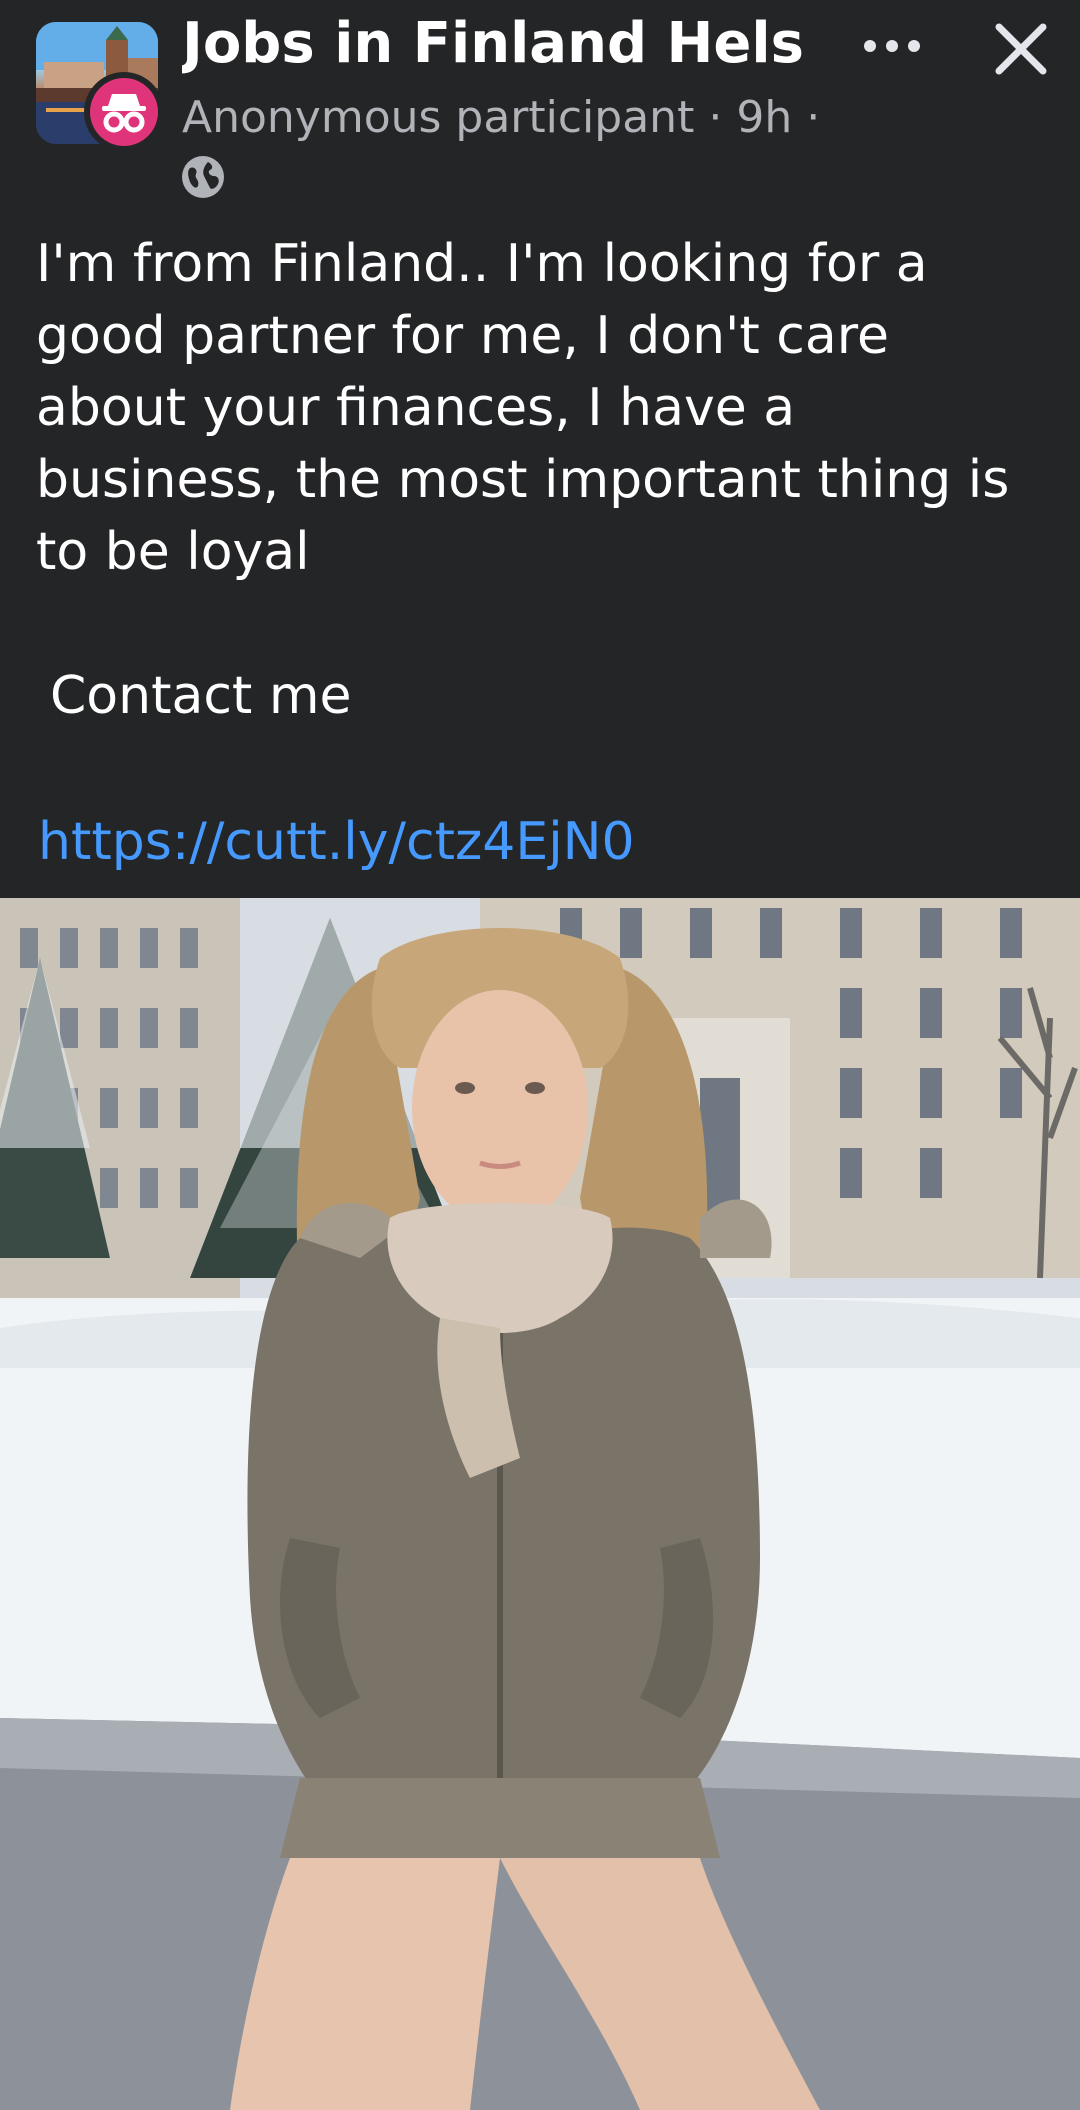 The image size is (1080, 2110). Describe the element at coordinates (438, 118) in the screenshot. I see `author-name: Anonymous participant` at that location.